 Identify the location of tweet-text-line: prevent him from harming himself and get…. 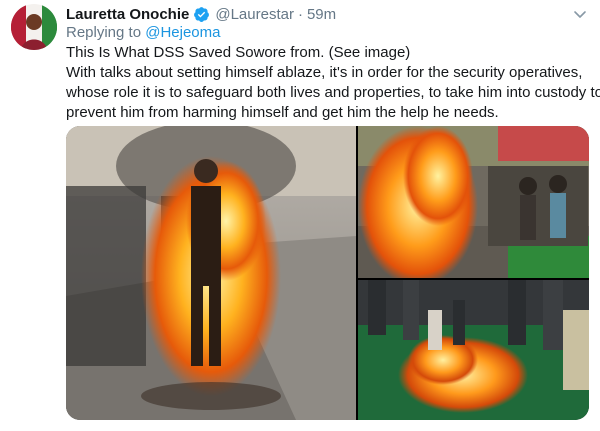
(282, 112).